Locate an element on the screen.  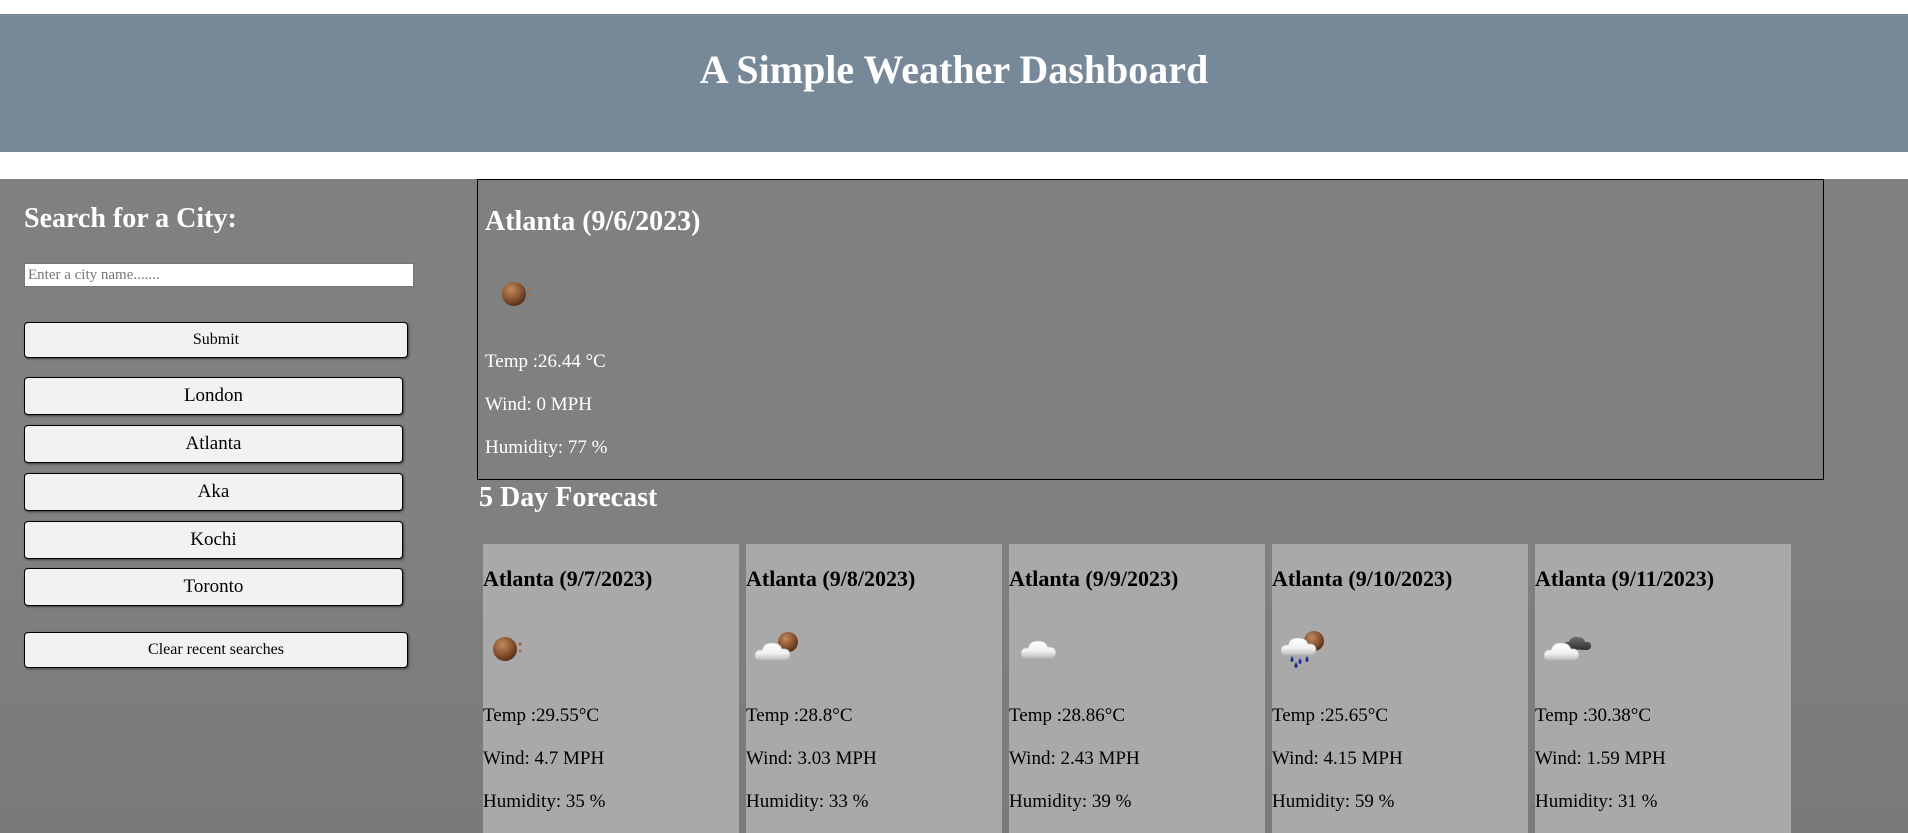
forecast-humidity: Humidity: 59 % is located at coordinates (1333, 801).